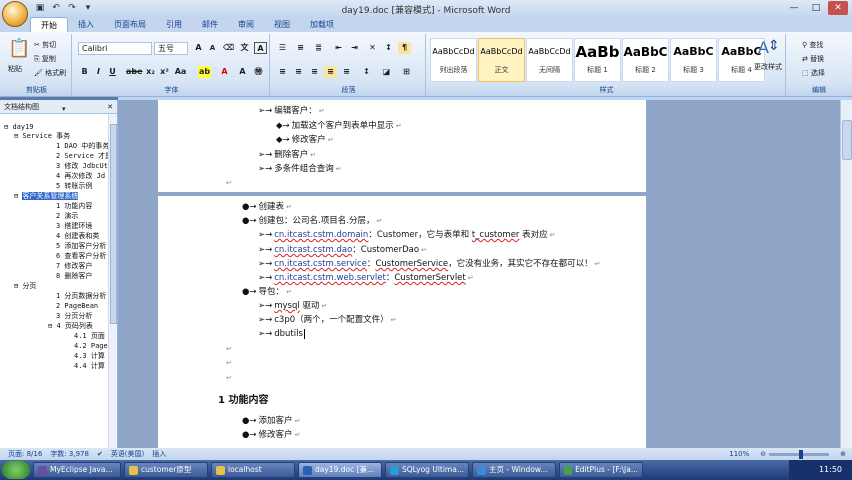 This screenshot has width=852, height=480. I want to click on cut-button: ✂ 剪切, so click(45, 45).